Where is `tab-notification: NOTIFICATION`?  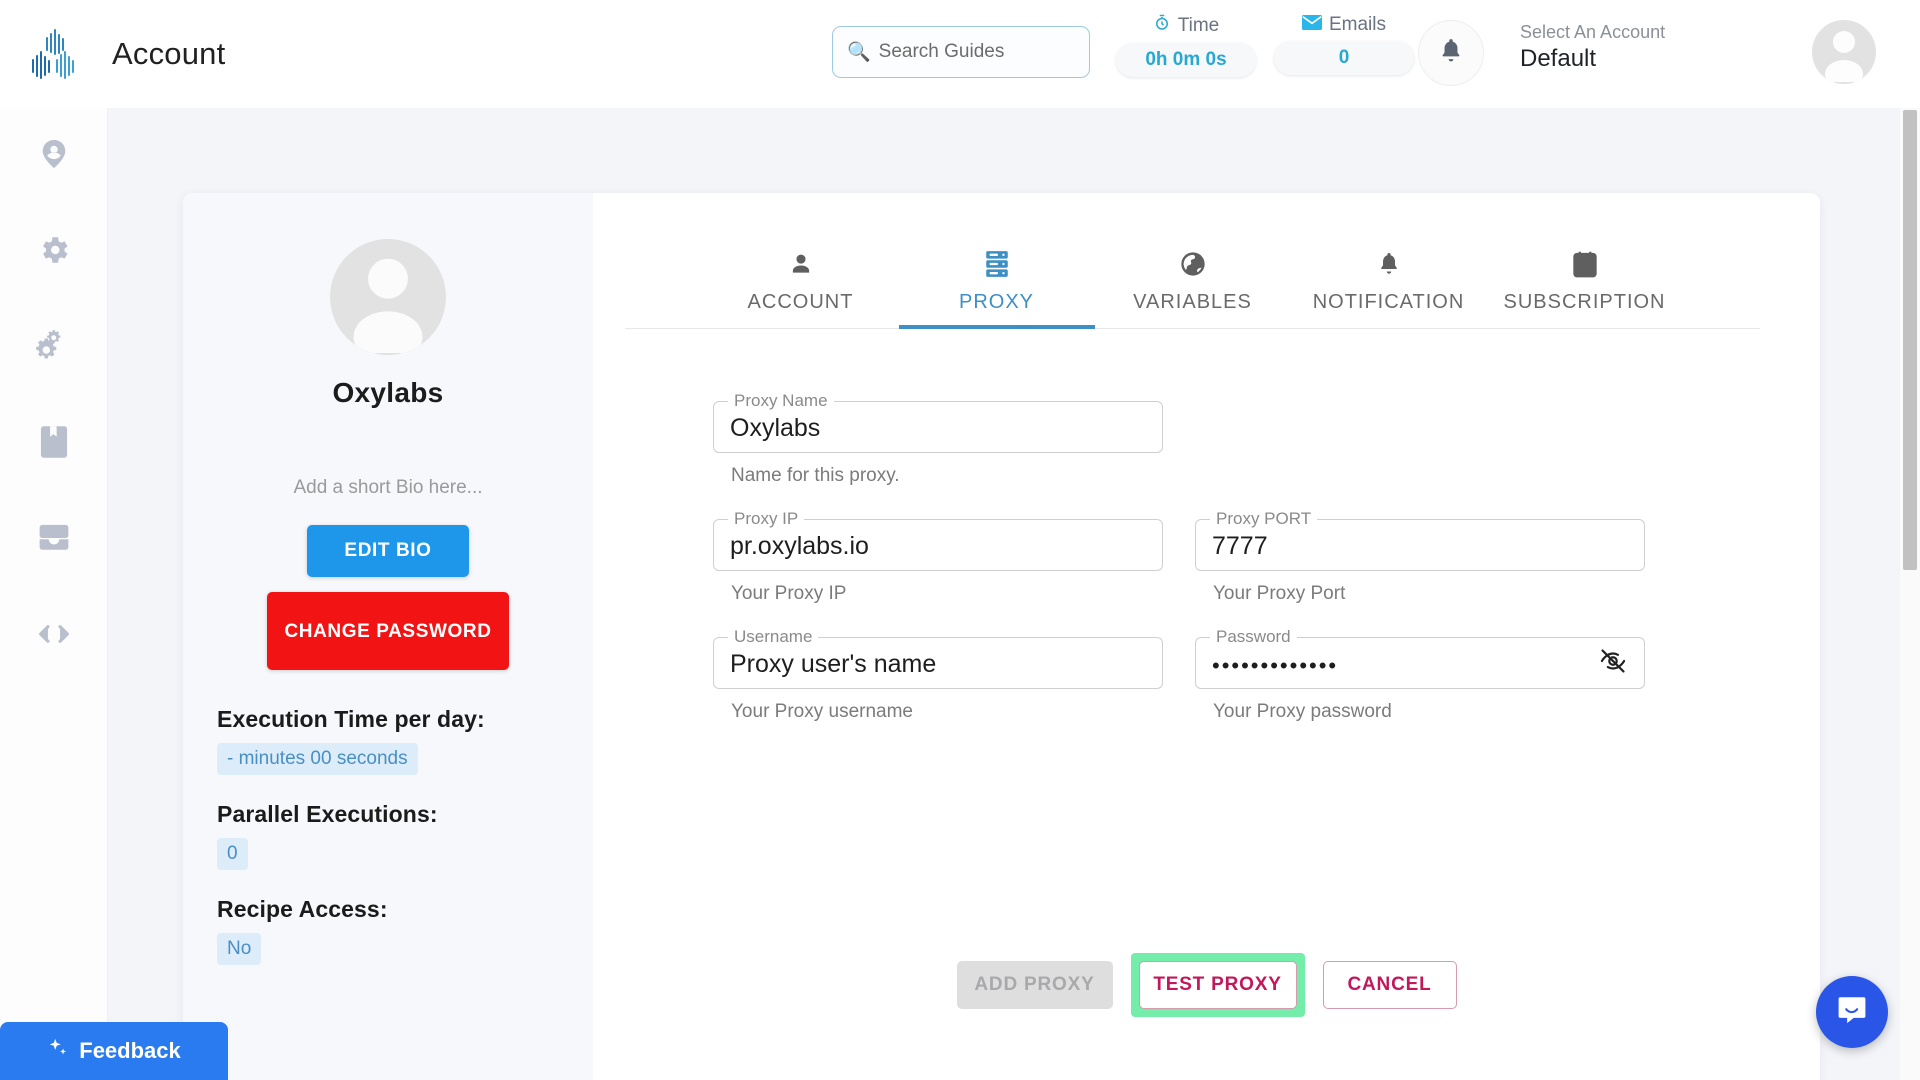
tab-notification: NOTIFICATION is located at coordinates (1389, 281).